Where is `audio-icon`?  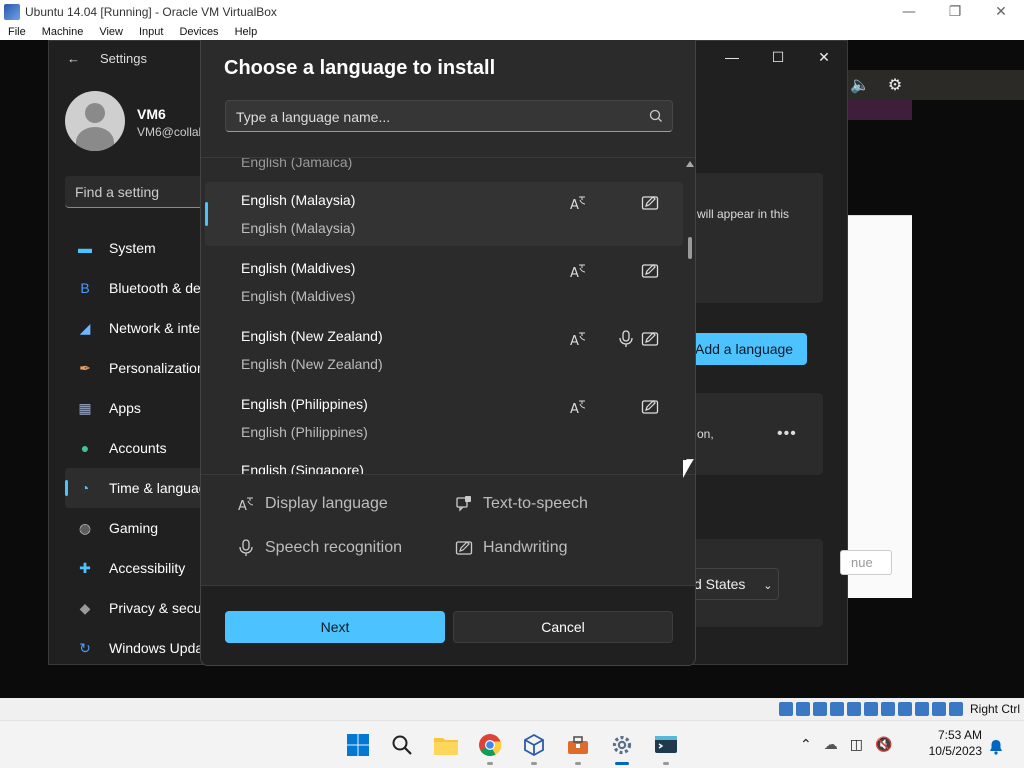
audio-icon is located at coordinates (819, 709).